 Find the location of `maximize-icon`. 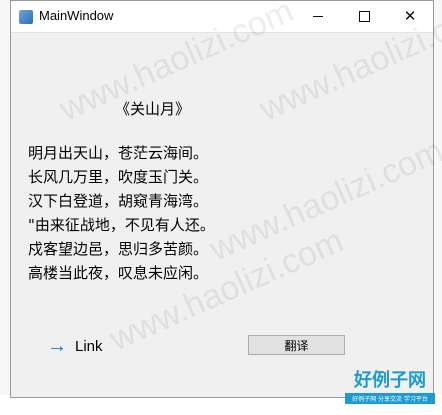

maximize-icon is located at coordinates (364, 16).